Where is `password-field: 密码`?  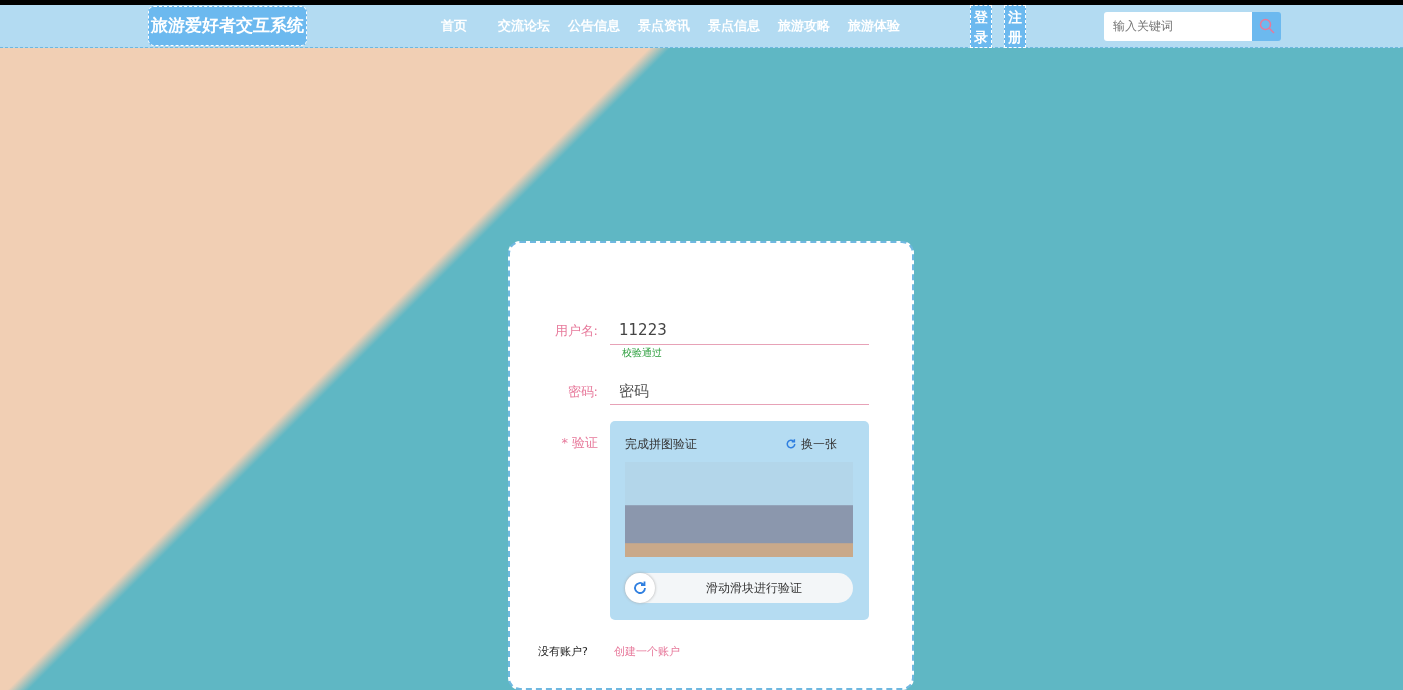 password-field: 密码 is located at coordinates (739, 391).